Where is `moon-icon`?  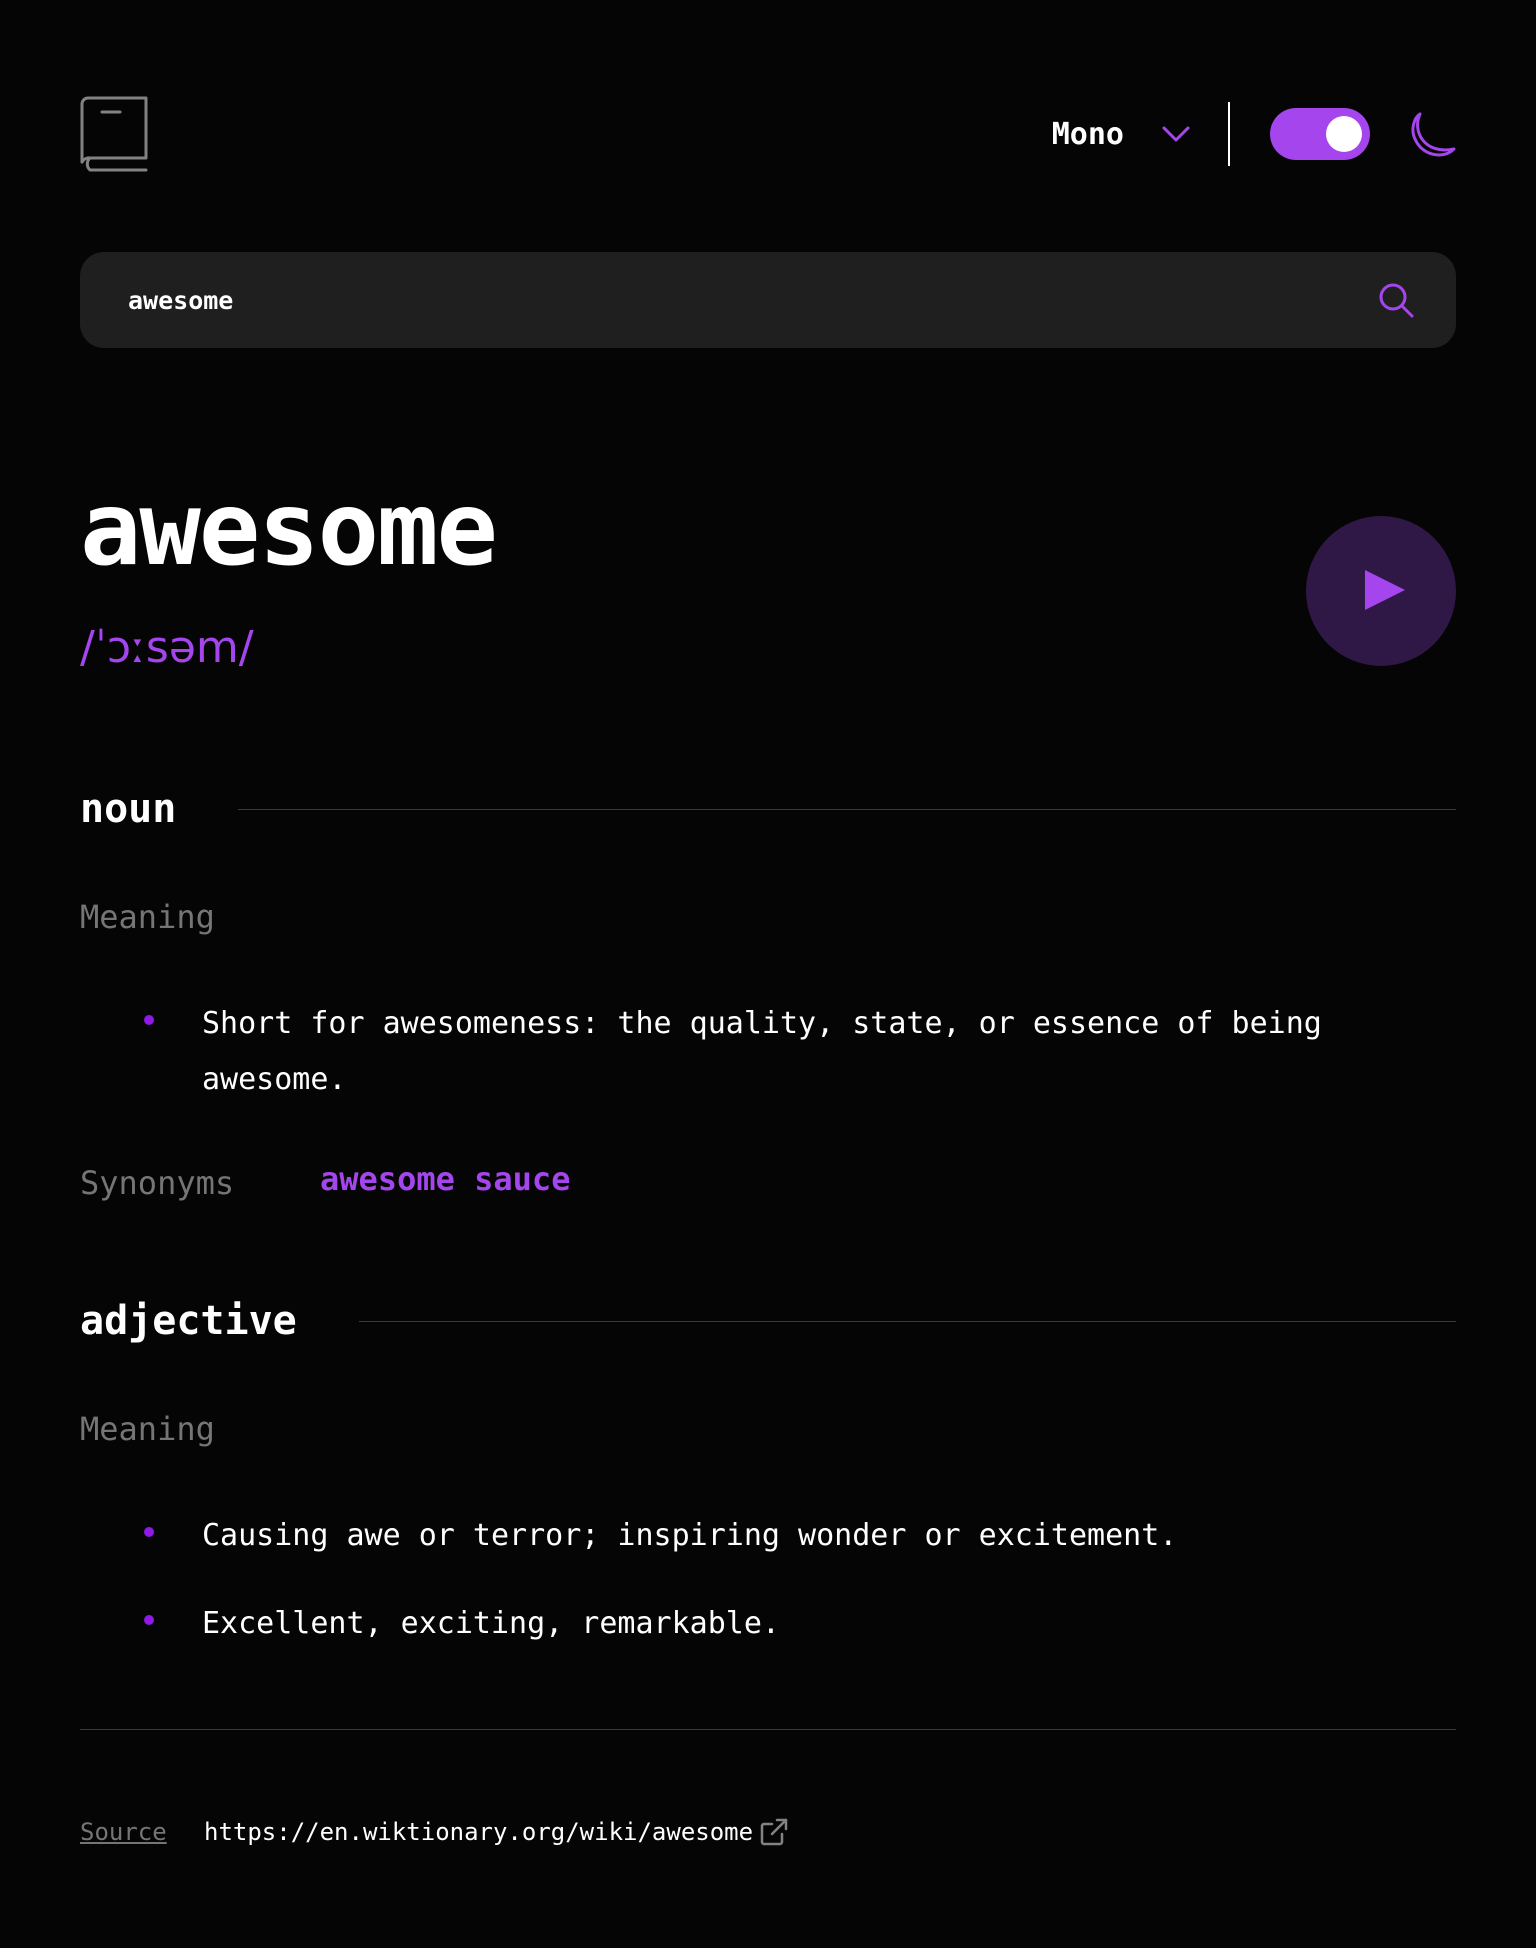
moon-icon is located at coordinates (1433, 134).